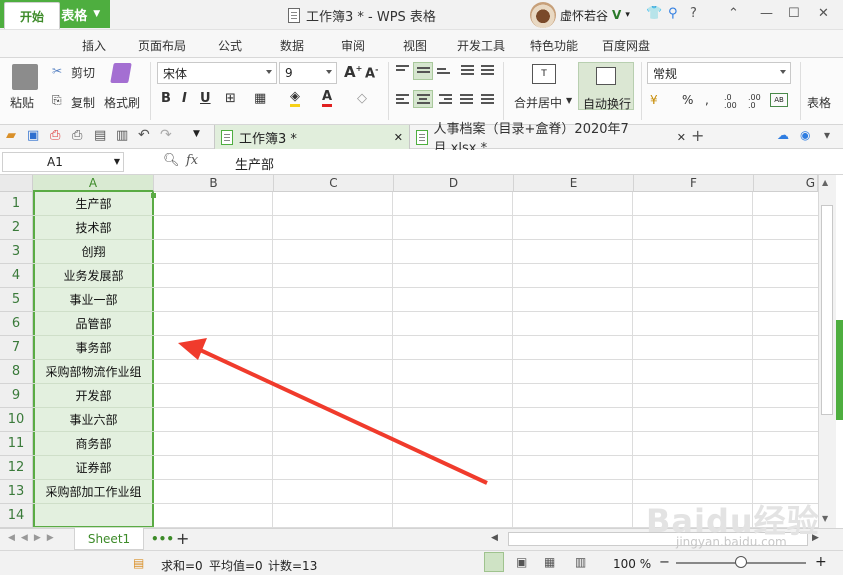  I want to click on cell-a11: 商务部, so click(93, 444).